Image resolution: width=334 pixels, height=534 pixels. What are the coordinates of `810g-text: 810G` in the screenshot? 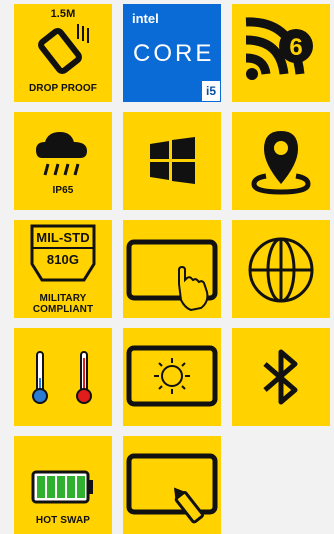 It's located at (63, 259).